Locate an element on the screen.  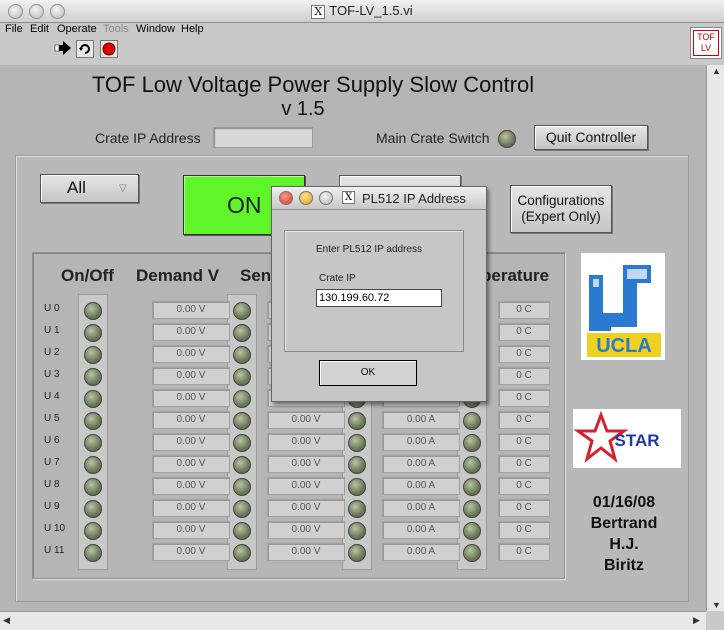
credits-date: 01/16/08 is located at coordinates (624, 502).